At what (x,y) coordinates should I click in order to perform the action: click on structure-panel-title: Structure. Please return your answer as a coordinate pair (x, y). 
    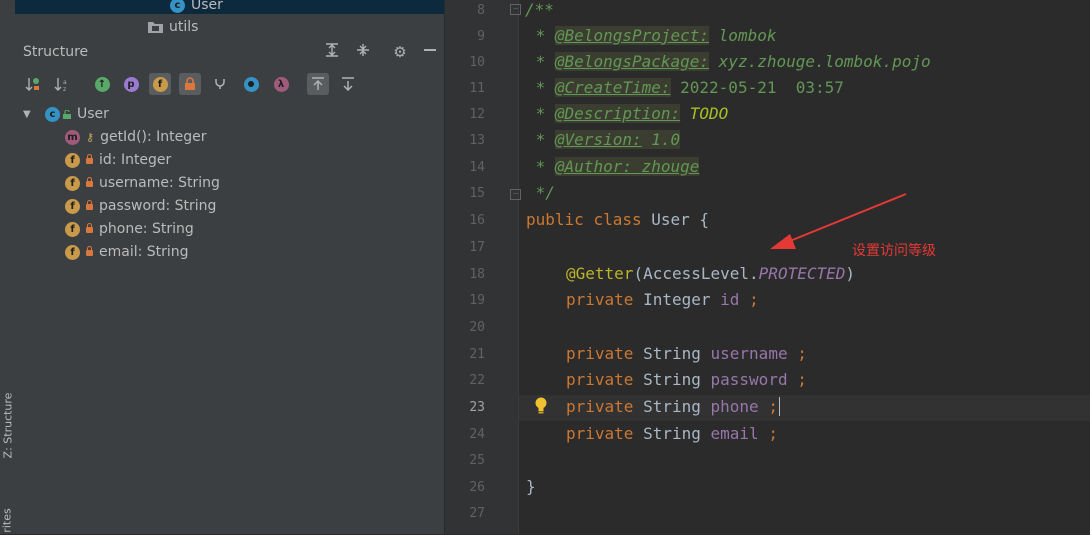
    Looking at the image, I should click on (56, 52).